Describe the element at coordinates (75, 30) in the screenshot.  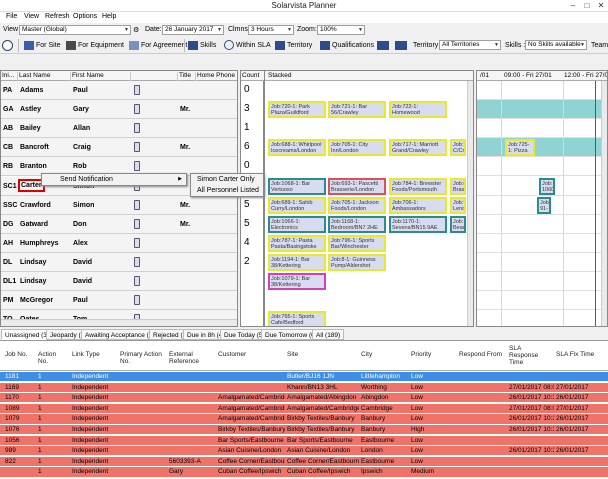
I see `view-select: Master (Global) ▼` at that location.